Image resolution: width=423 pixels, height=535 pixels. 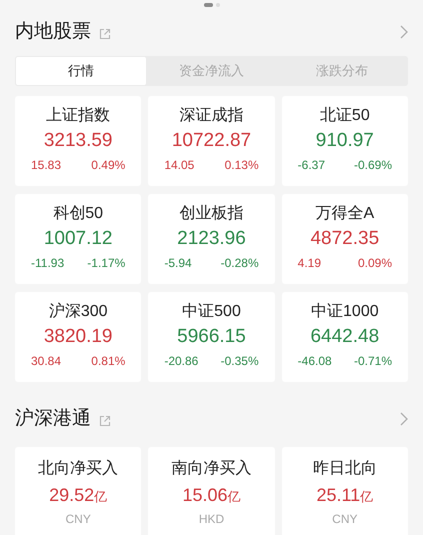 I want to click on index-change: 14.05, so click(x=179, y=165).